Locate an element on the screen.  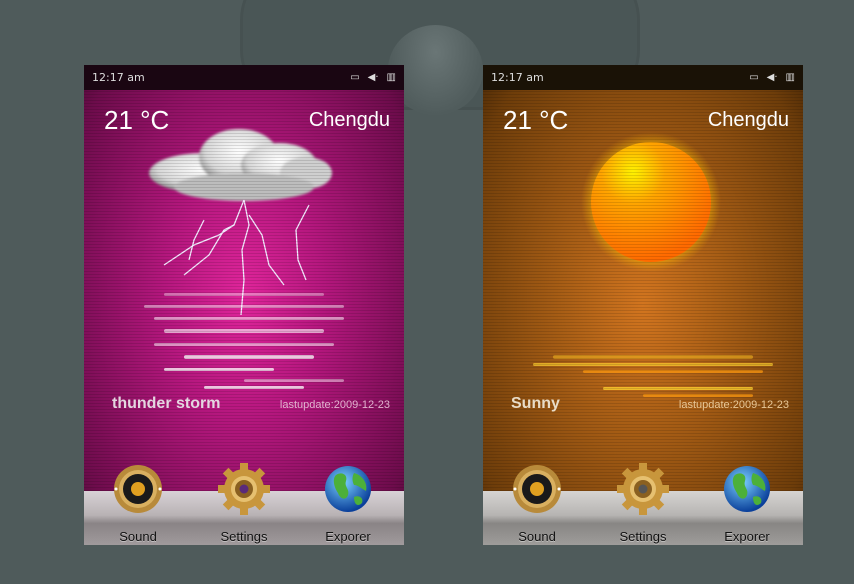
weather-condition: thunder storm is located at coordinates (166, 403).